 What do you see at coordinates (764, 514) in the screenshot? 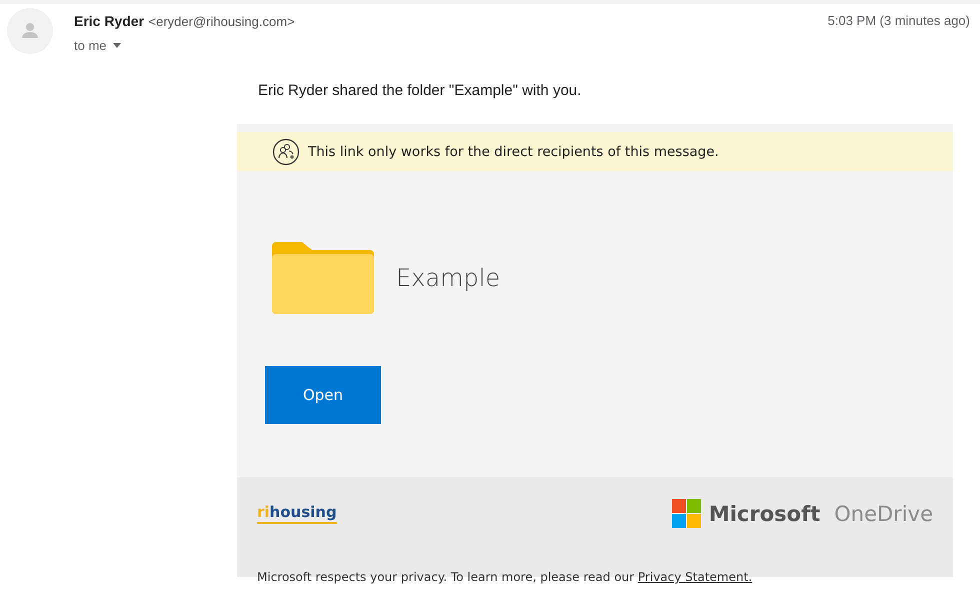
I see `brand-name: Microsoft` at bounding box center [764, 514].